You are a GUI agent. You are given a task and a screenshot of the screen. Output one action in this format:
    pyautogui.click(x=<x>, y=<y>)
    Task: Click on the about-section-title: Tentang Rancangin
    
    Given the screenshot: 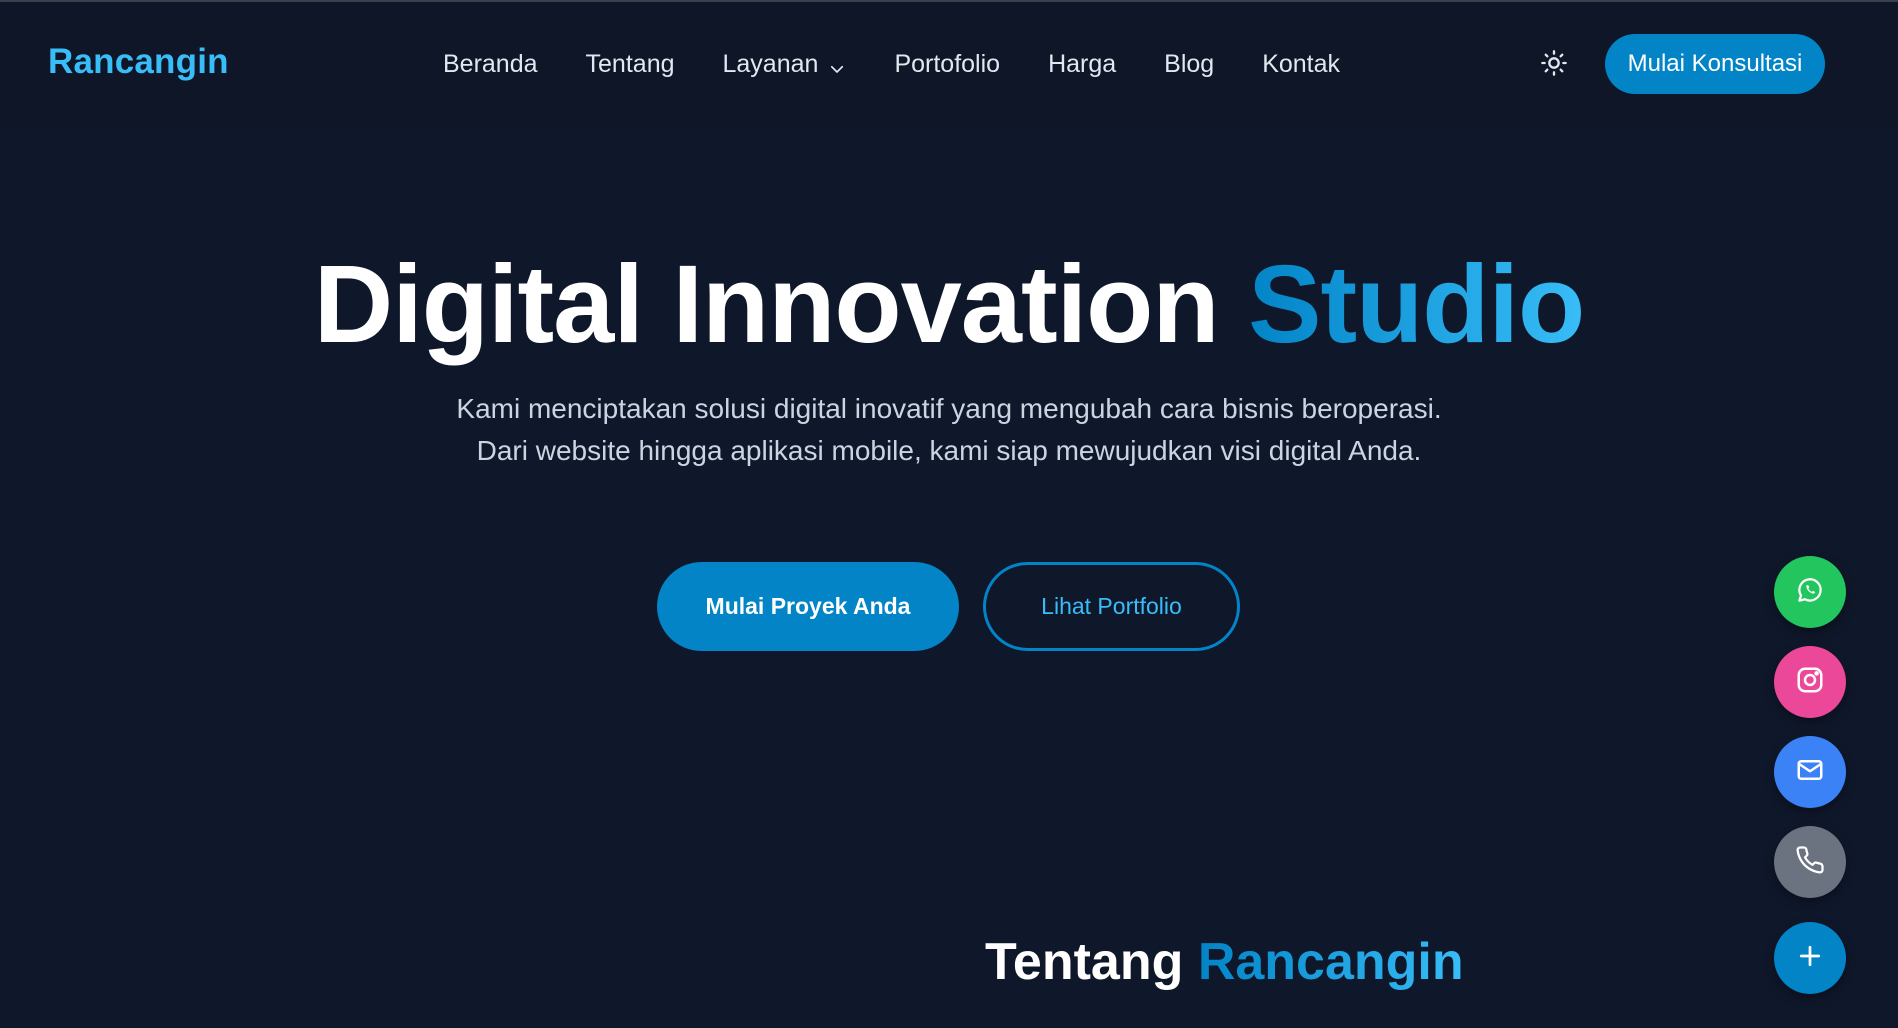 What is the action you would take?
    pyautogui.click(x=1224, y=962)
    